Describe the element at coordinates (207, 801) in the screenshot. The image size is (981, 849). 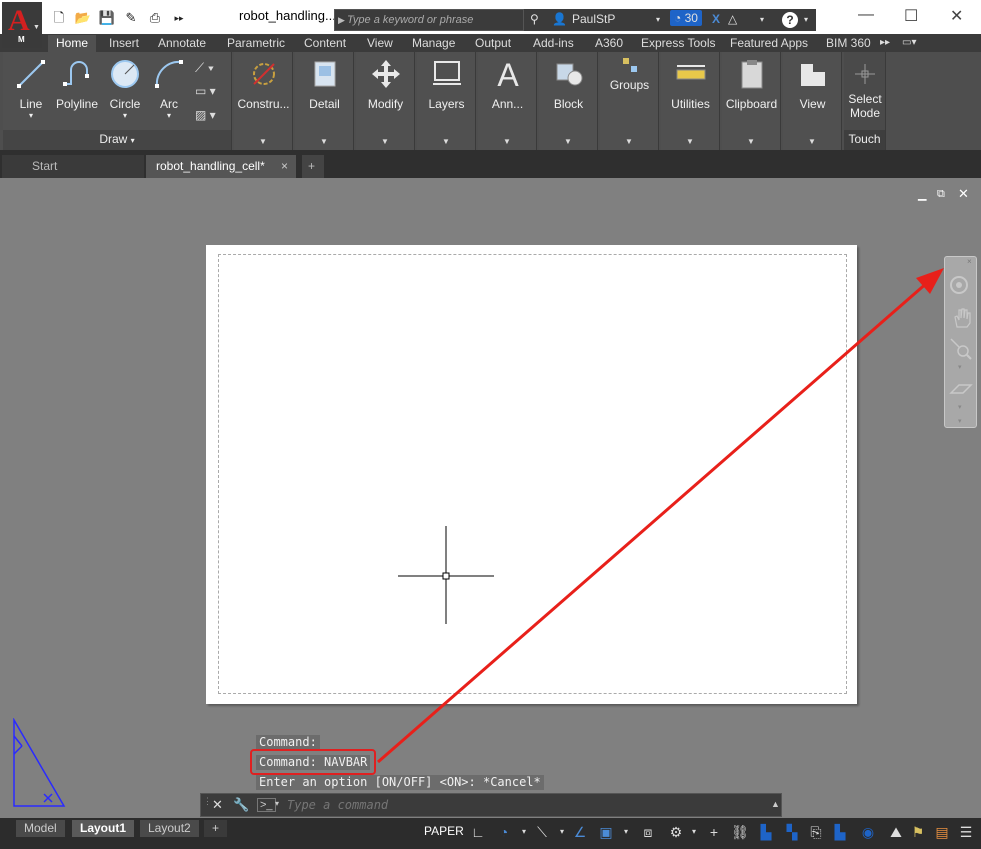
I see `cmdbar-grip-icon: ⋮` at that location.